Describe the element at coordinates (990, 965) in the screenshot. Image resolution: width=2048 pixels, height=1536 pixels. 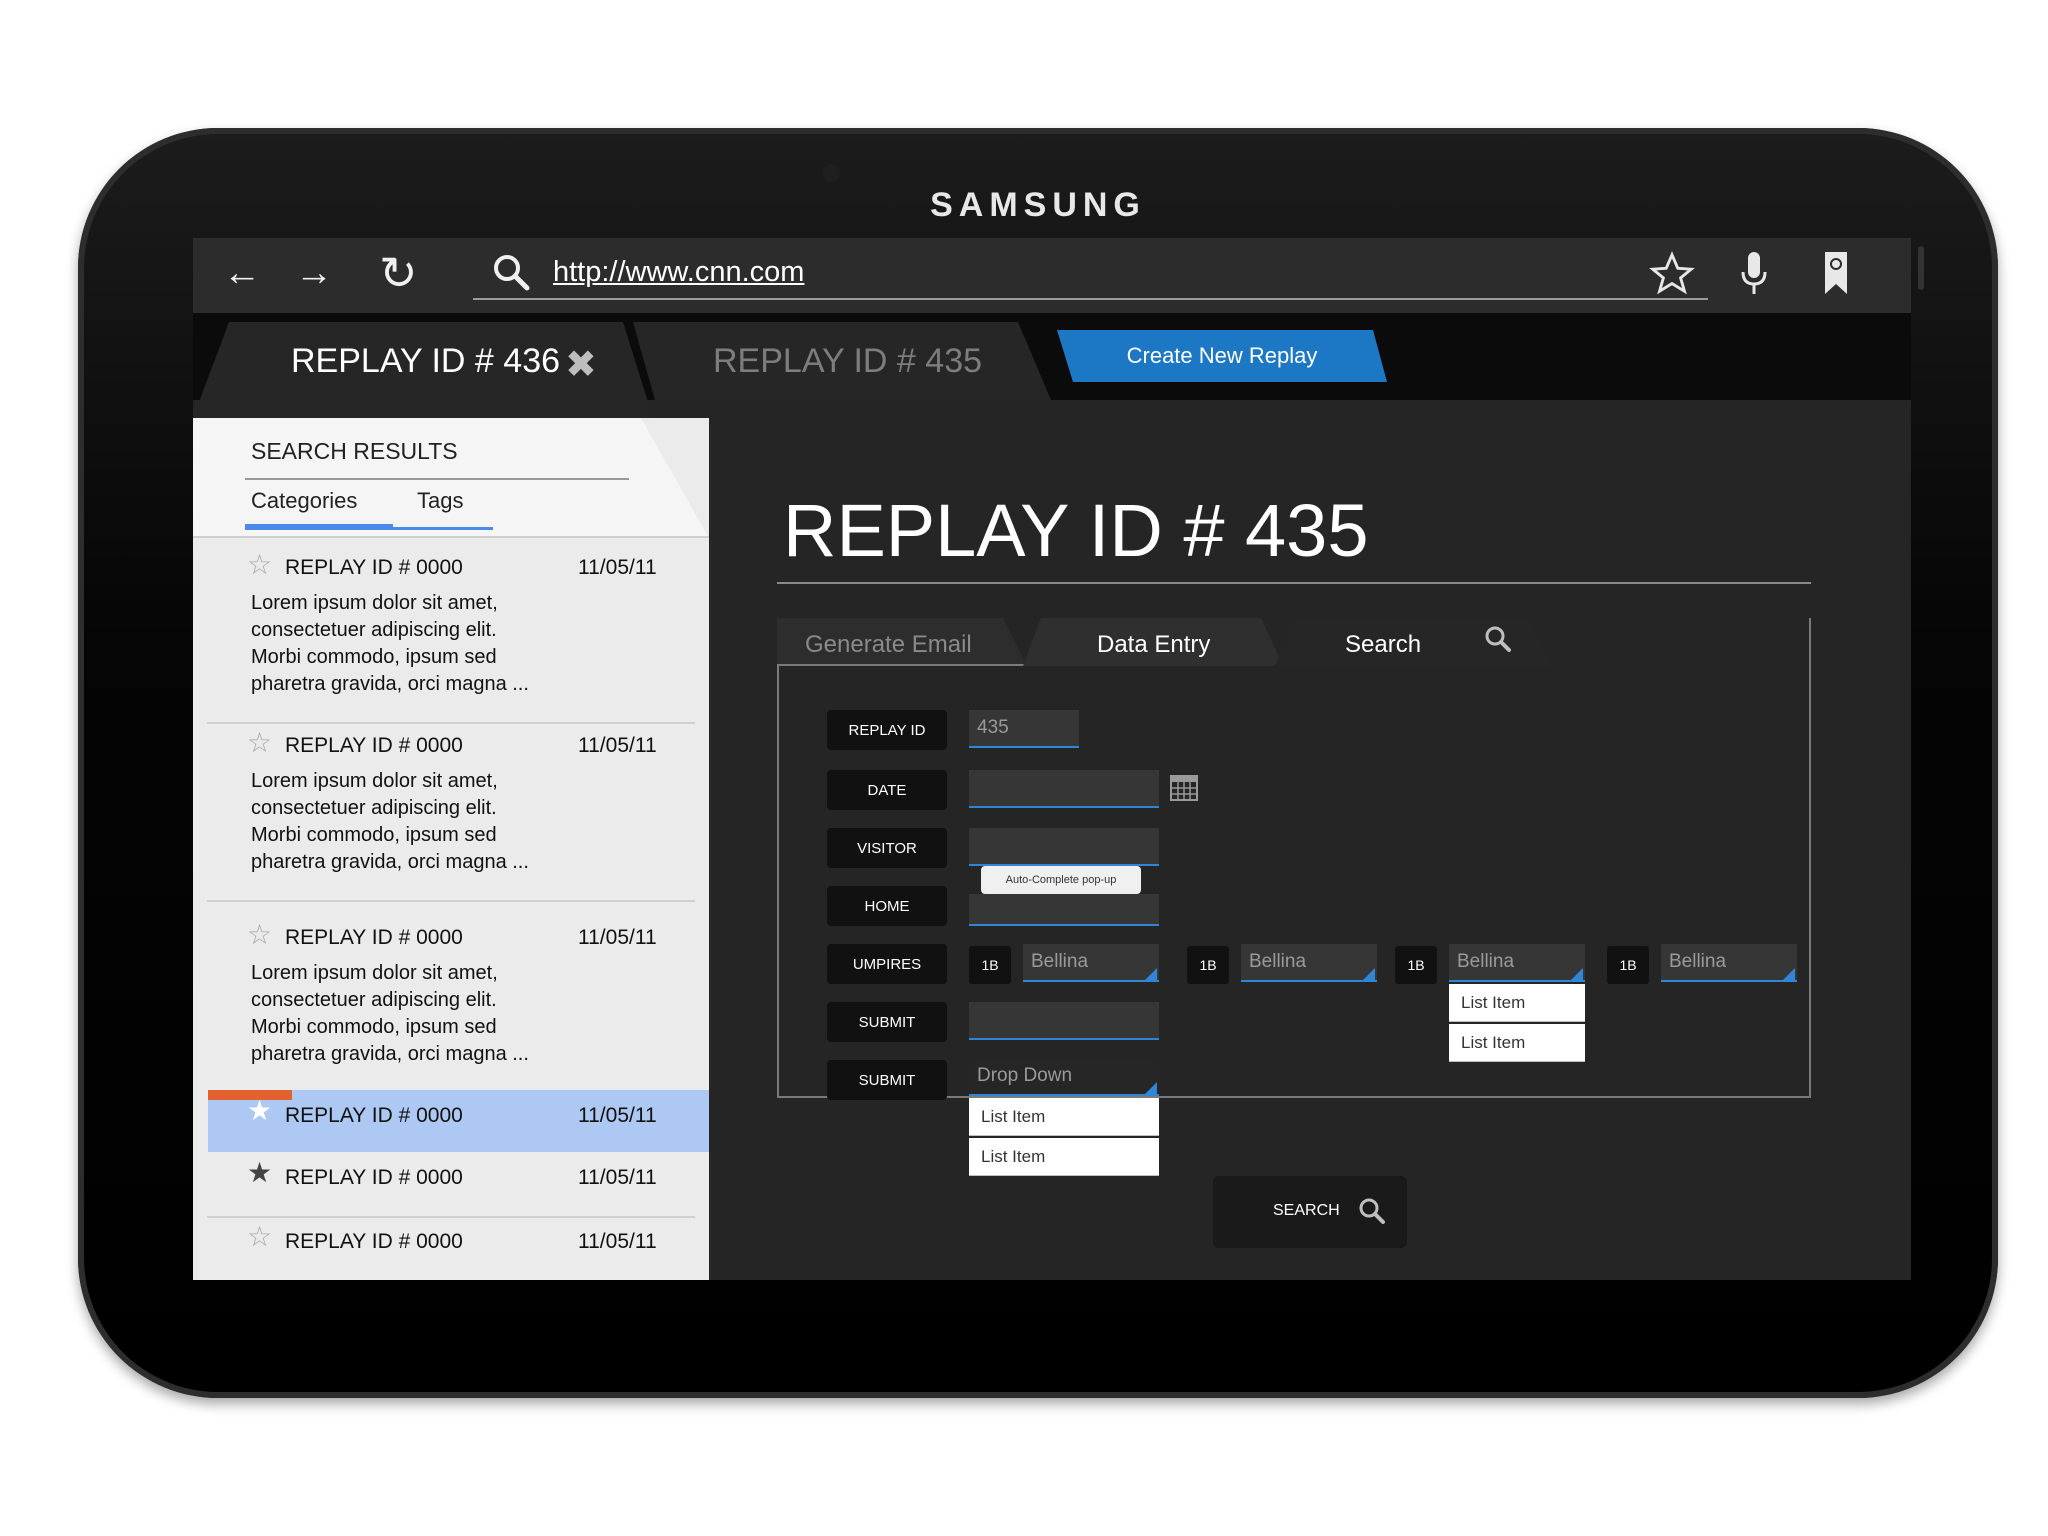
I see `umpire-base-1: 1B` at that location.